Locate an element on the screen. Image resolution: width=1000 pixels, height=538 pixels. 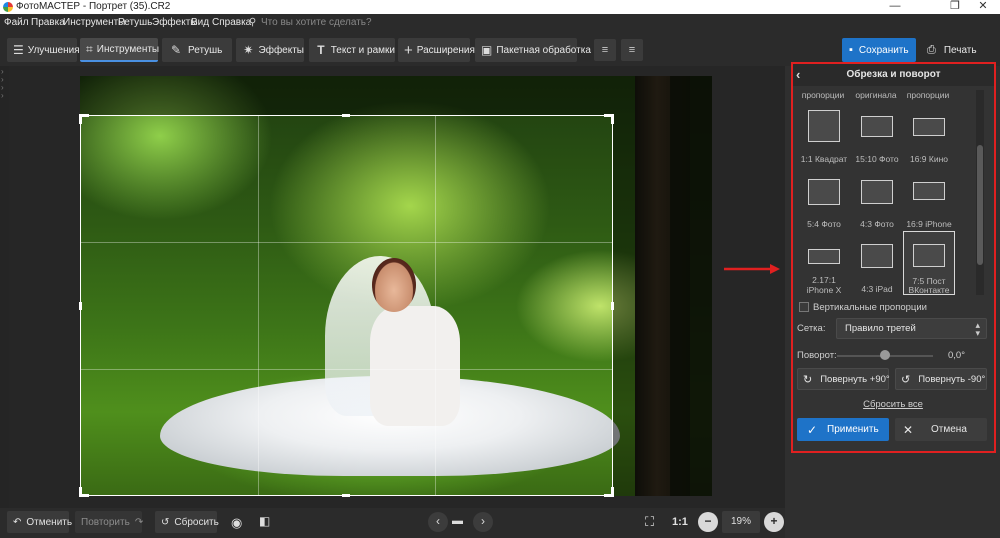
rotate-minus-90-button: ↺ Повернуть -90° is located at coordinates (941, 379).